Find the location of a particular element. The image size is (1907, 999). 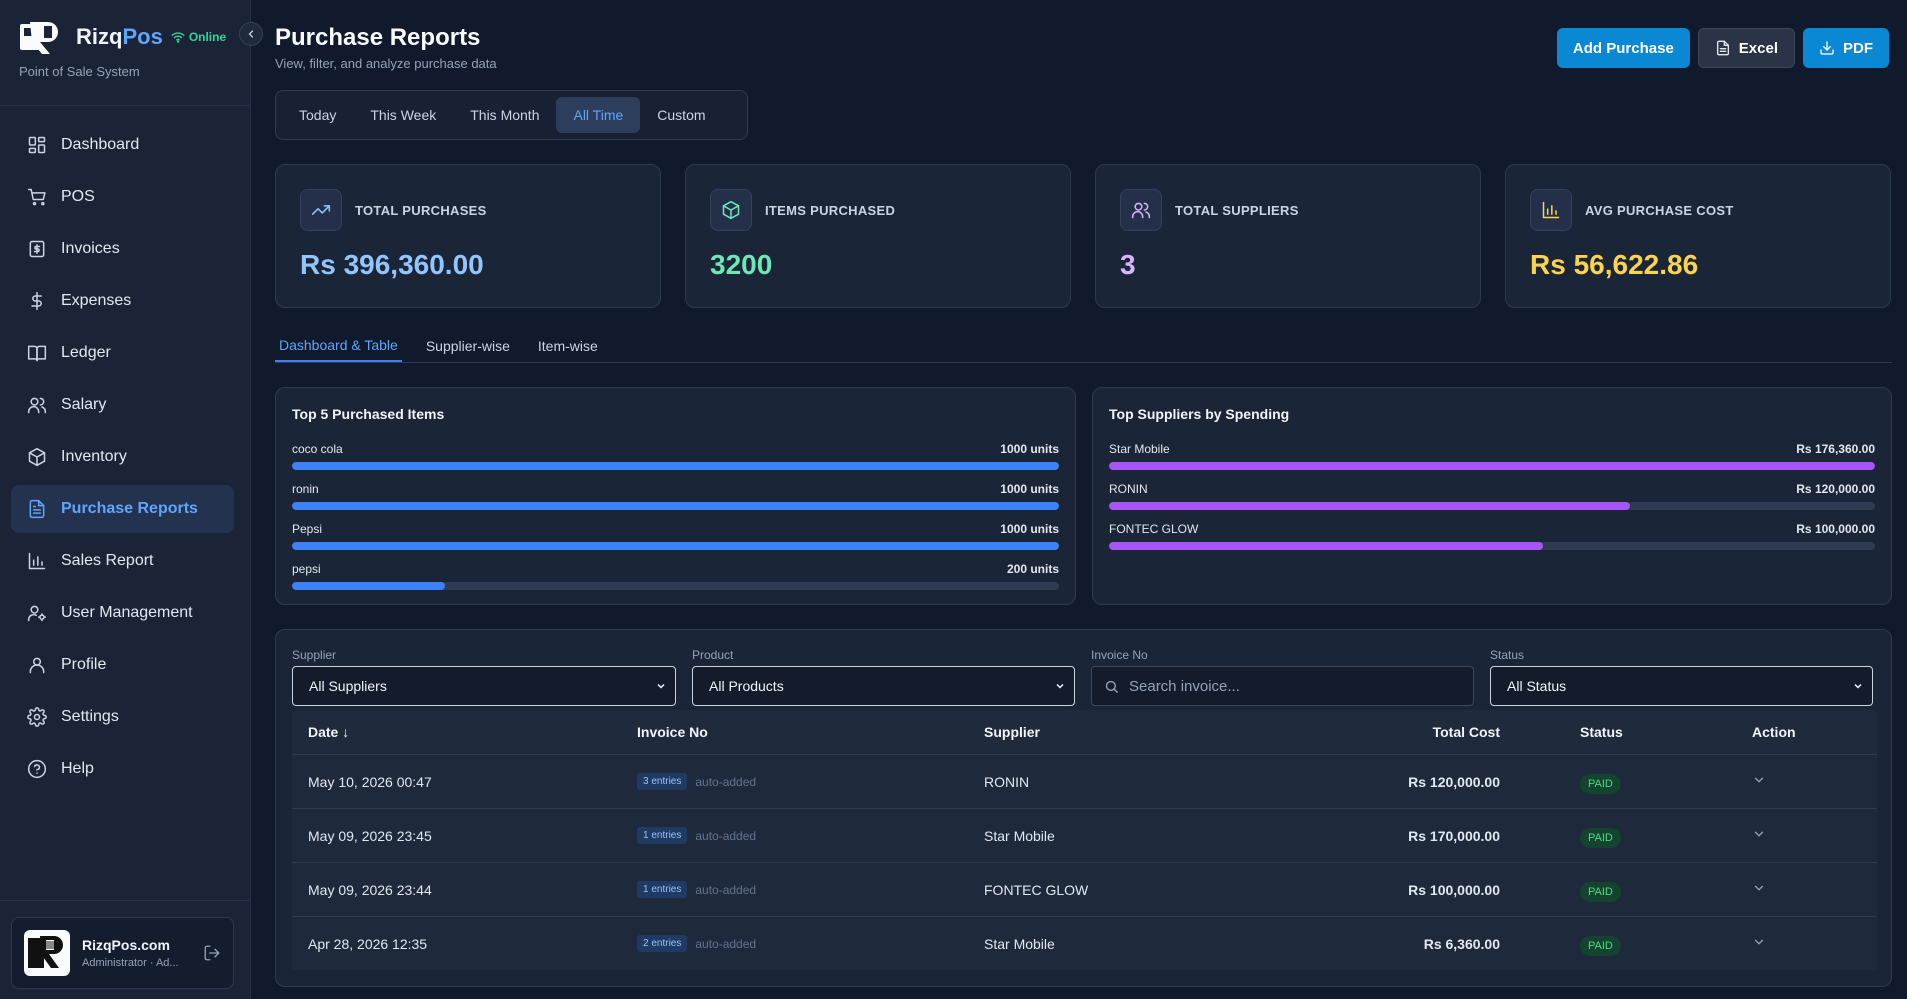

view-tab-supplier-wise: Supplier-wise is located at coordinates (468, 346).